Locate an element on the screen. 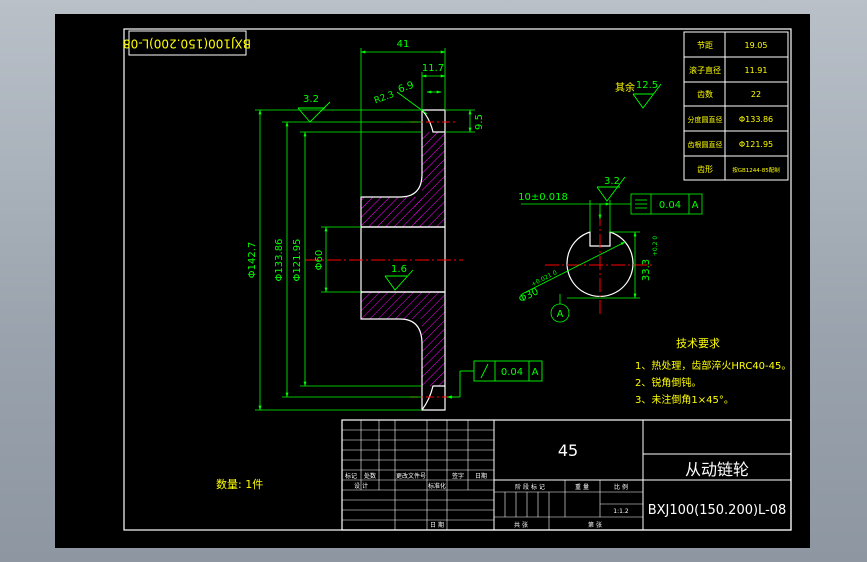 The height and width of the screenshot is (562, 867). dim-phi121-95: Φ121.95 is located at coordinates (297, 260).